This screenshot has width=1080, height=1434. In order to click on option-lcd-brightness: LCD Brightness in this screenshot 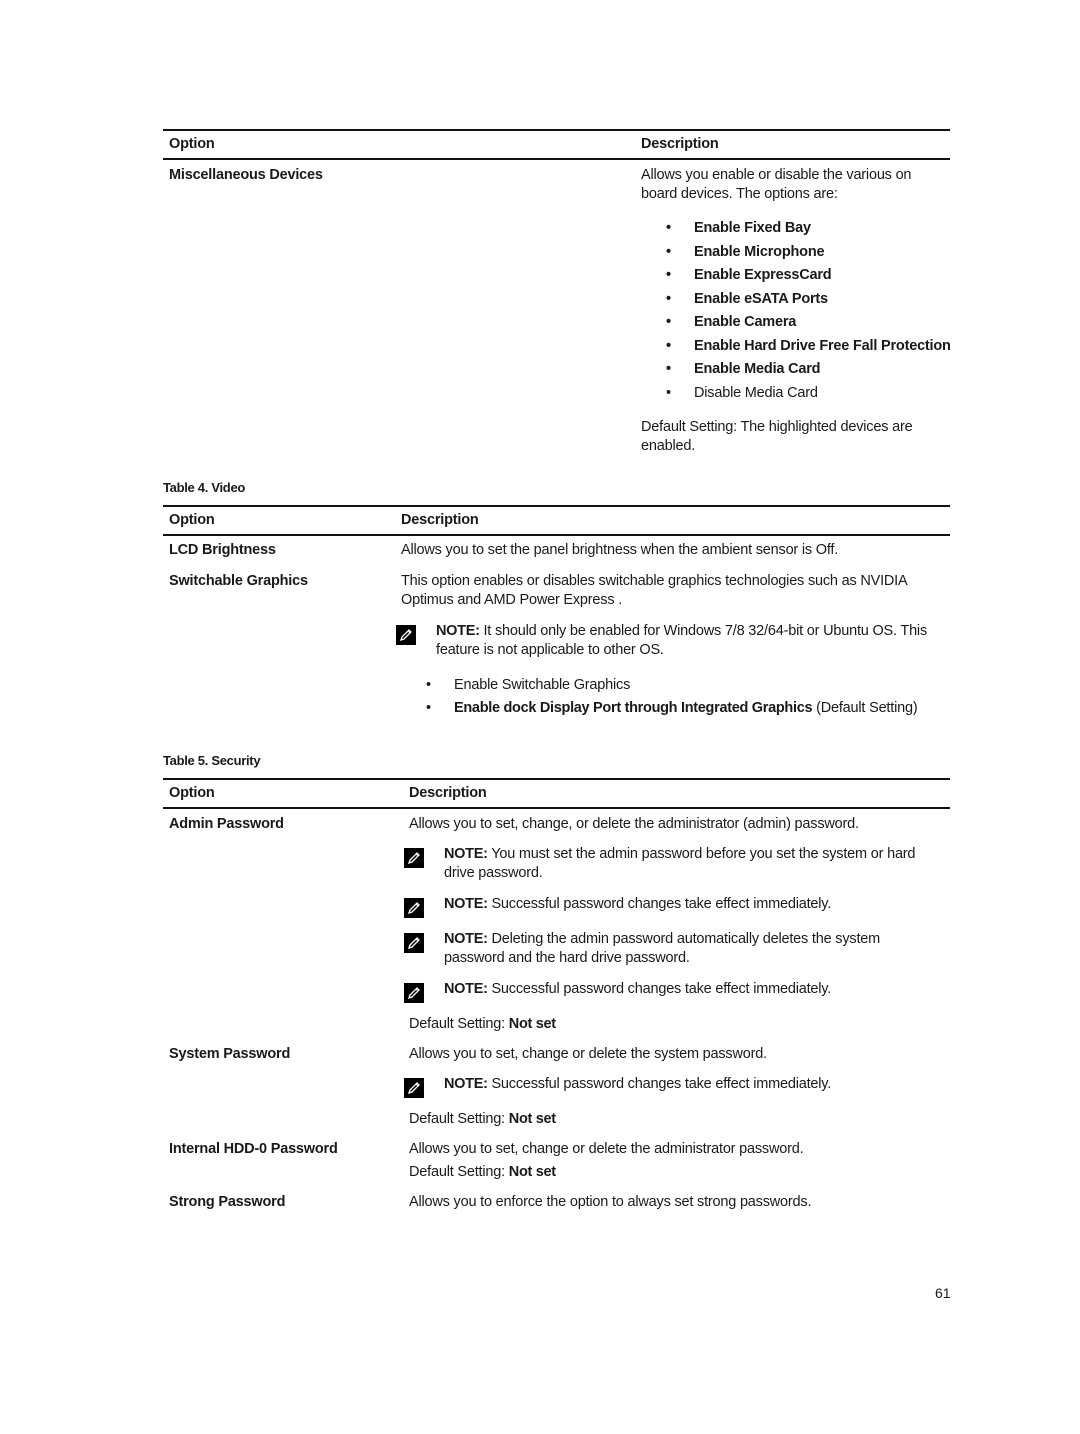, I will do `click(222, 550)`.